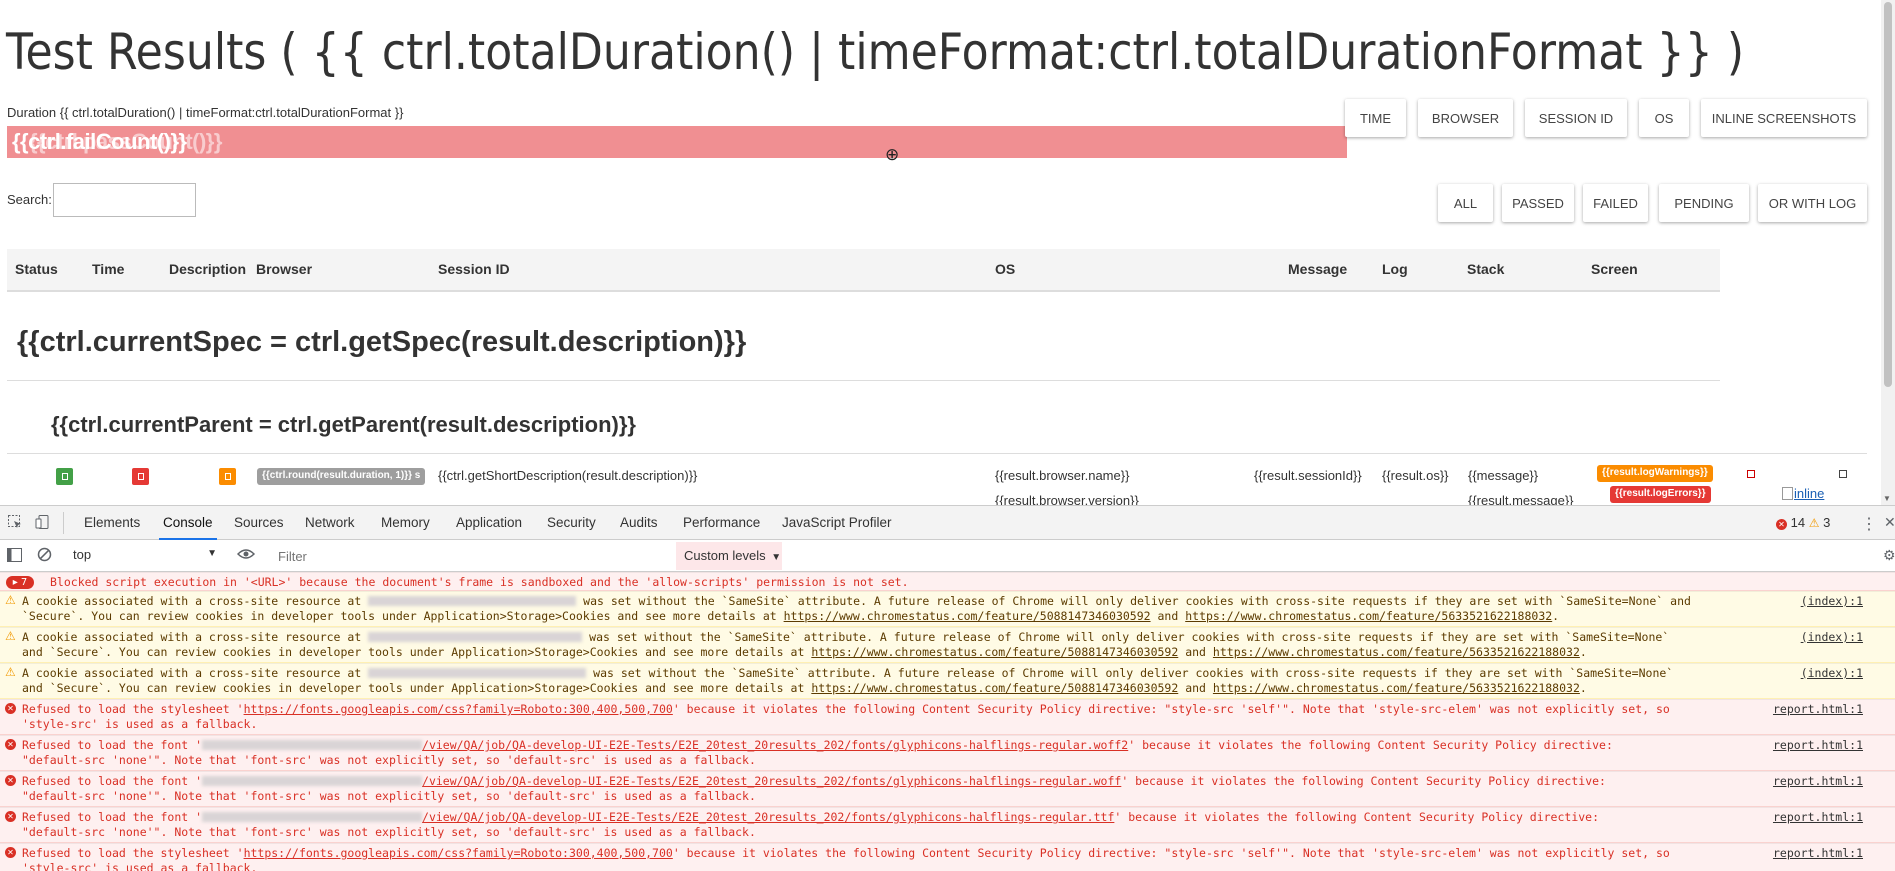  I want to click on column-header-session-id: Session ID, so click(474, 269).